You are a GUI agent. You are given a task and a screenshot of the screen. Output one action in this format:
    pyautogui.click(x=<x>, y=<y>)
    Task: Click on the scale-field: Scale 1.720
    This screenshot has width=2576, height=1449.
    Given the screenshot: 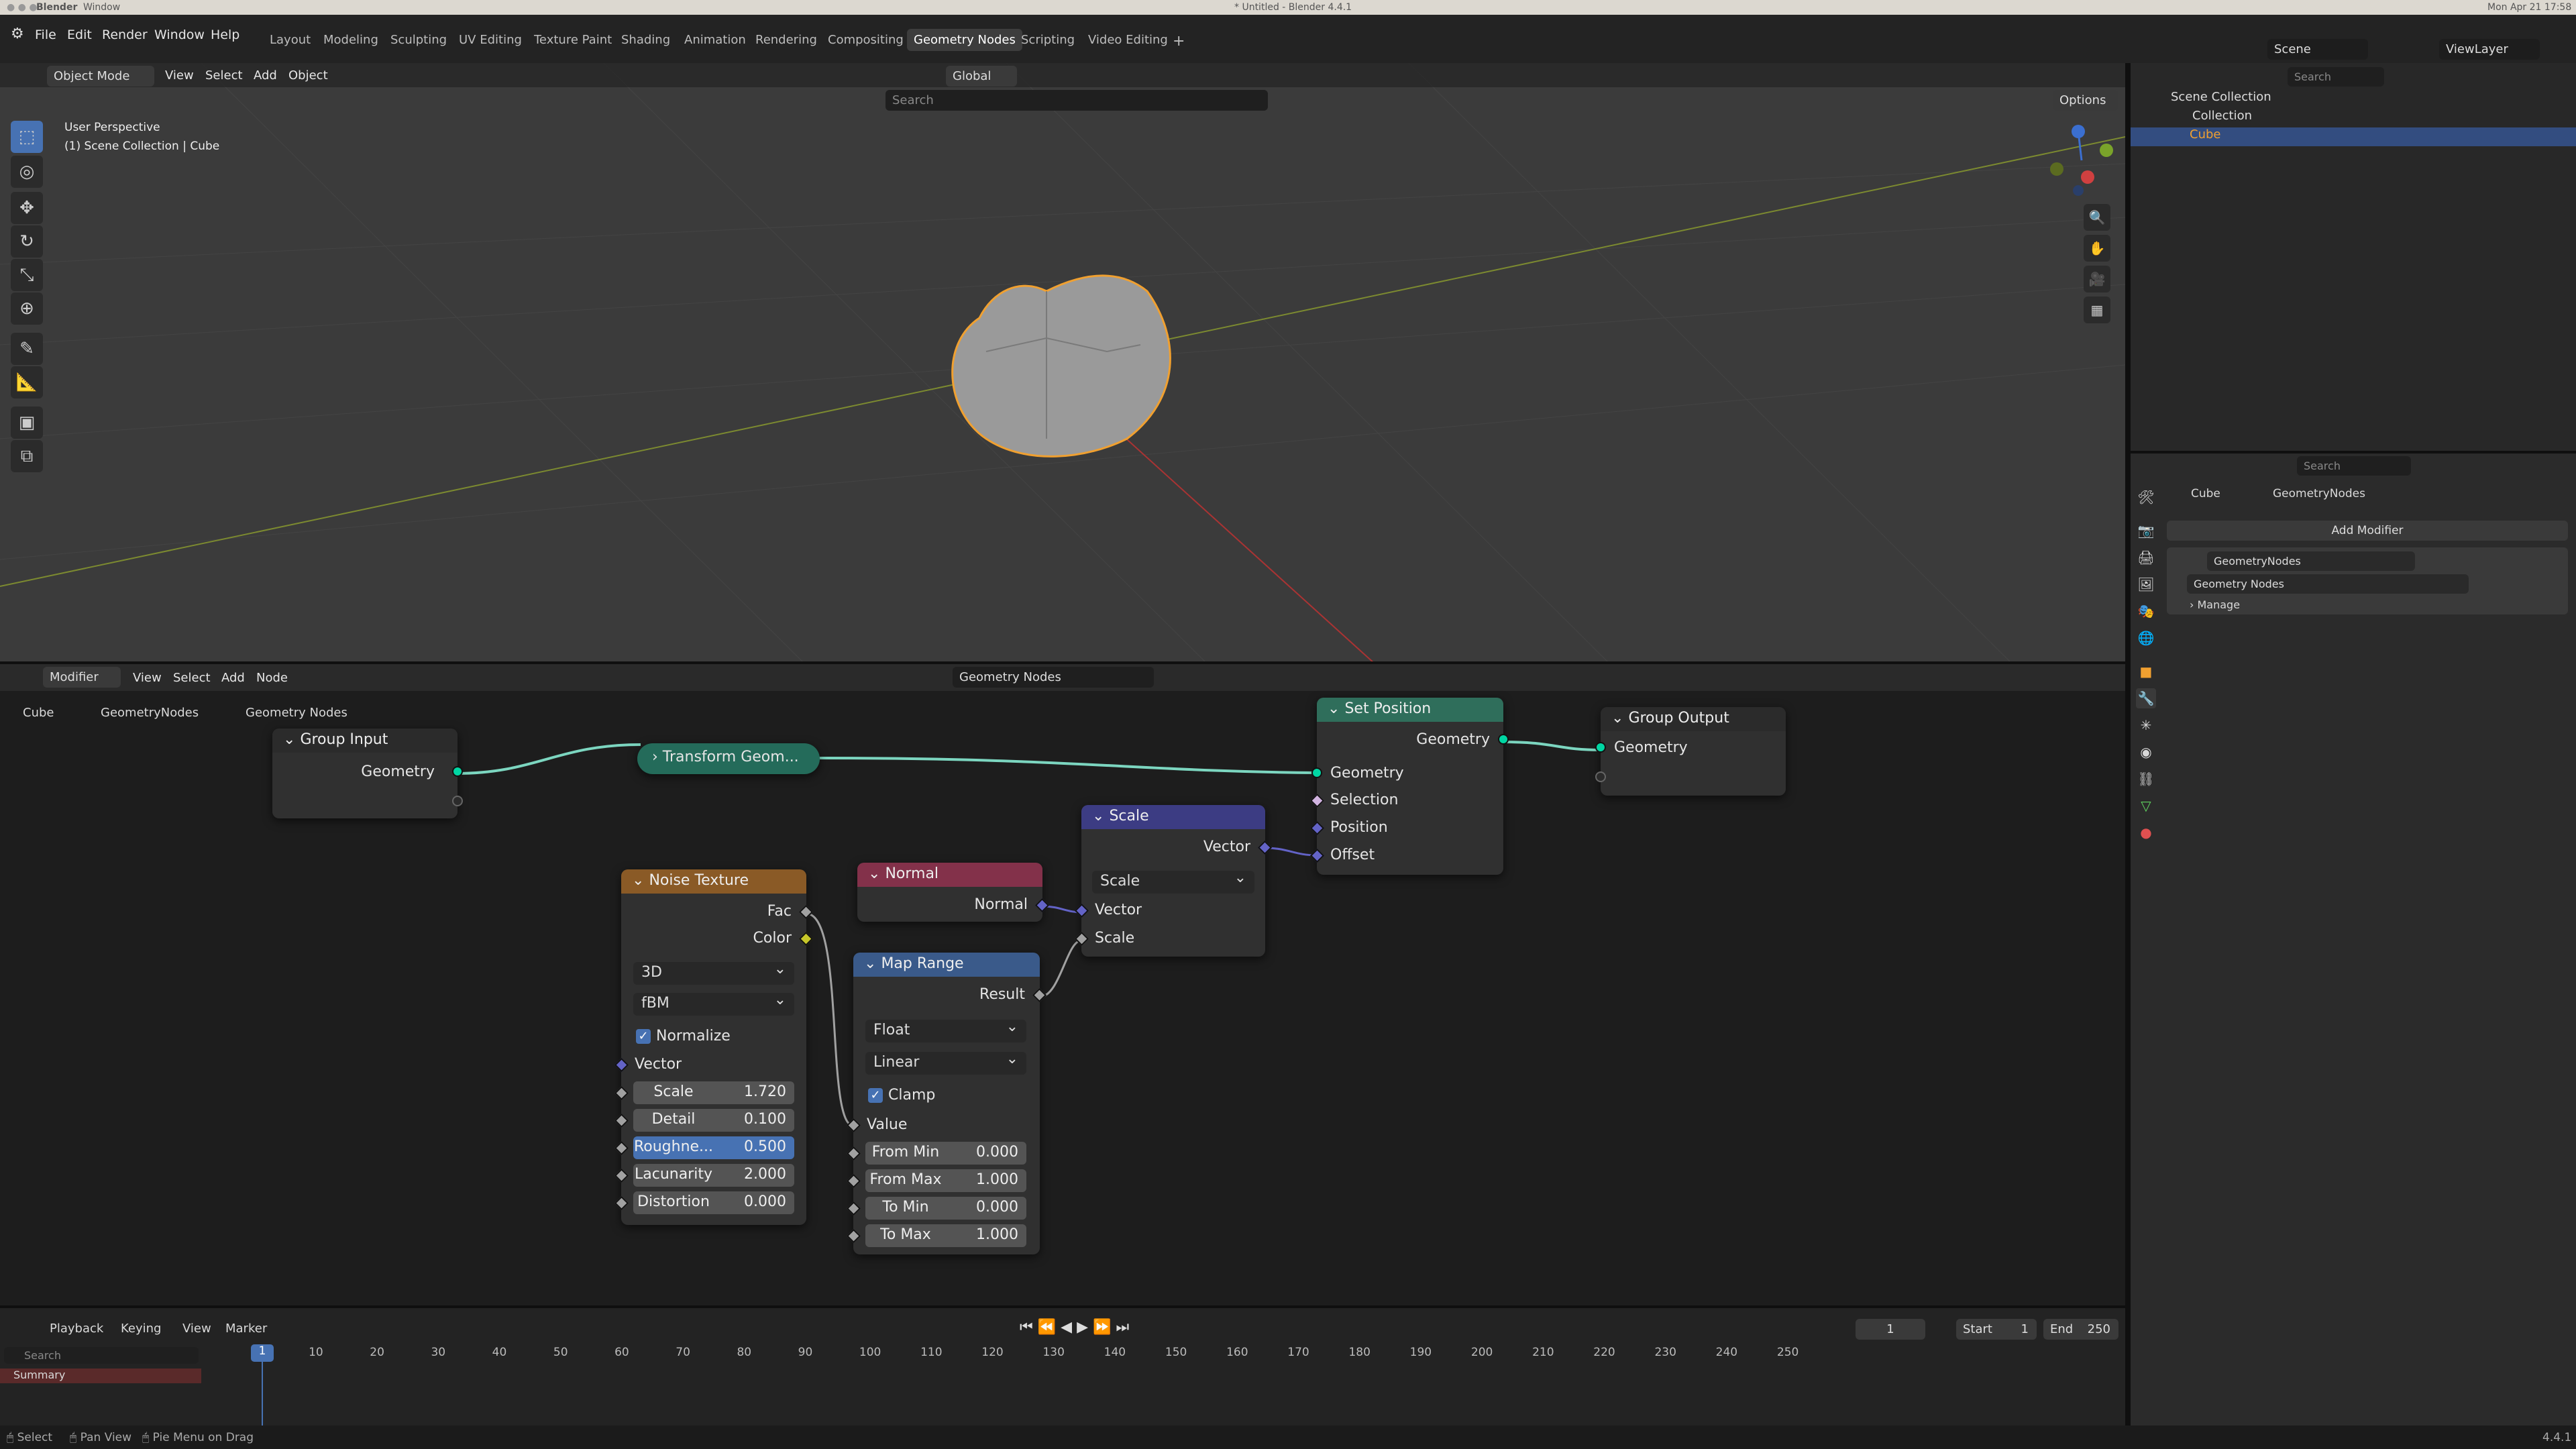 What is the action you would take?
    pyautogui.click(x=713, y=1092)
    